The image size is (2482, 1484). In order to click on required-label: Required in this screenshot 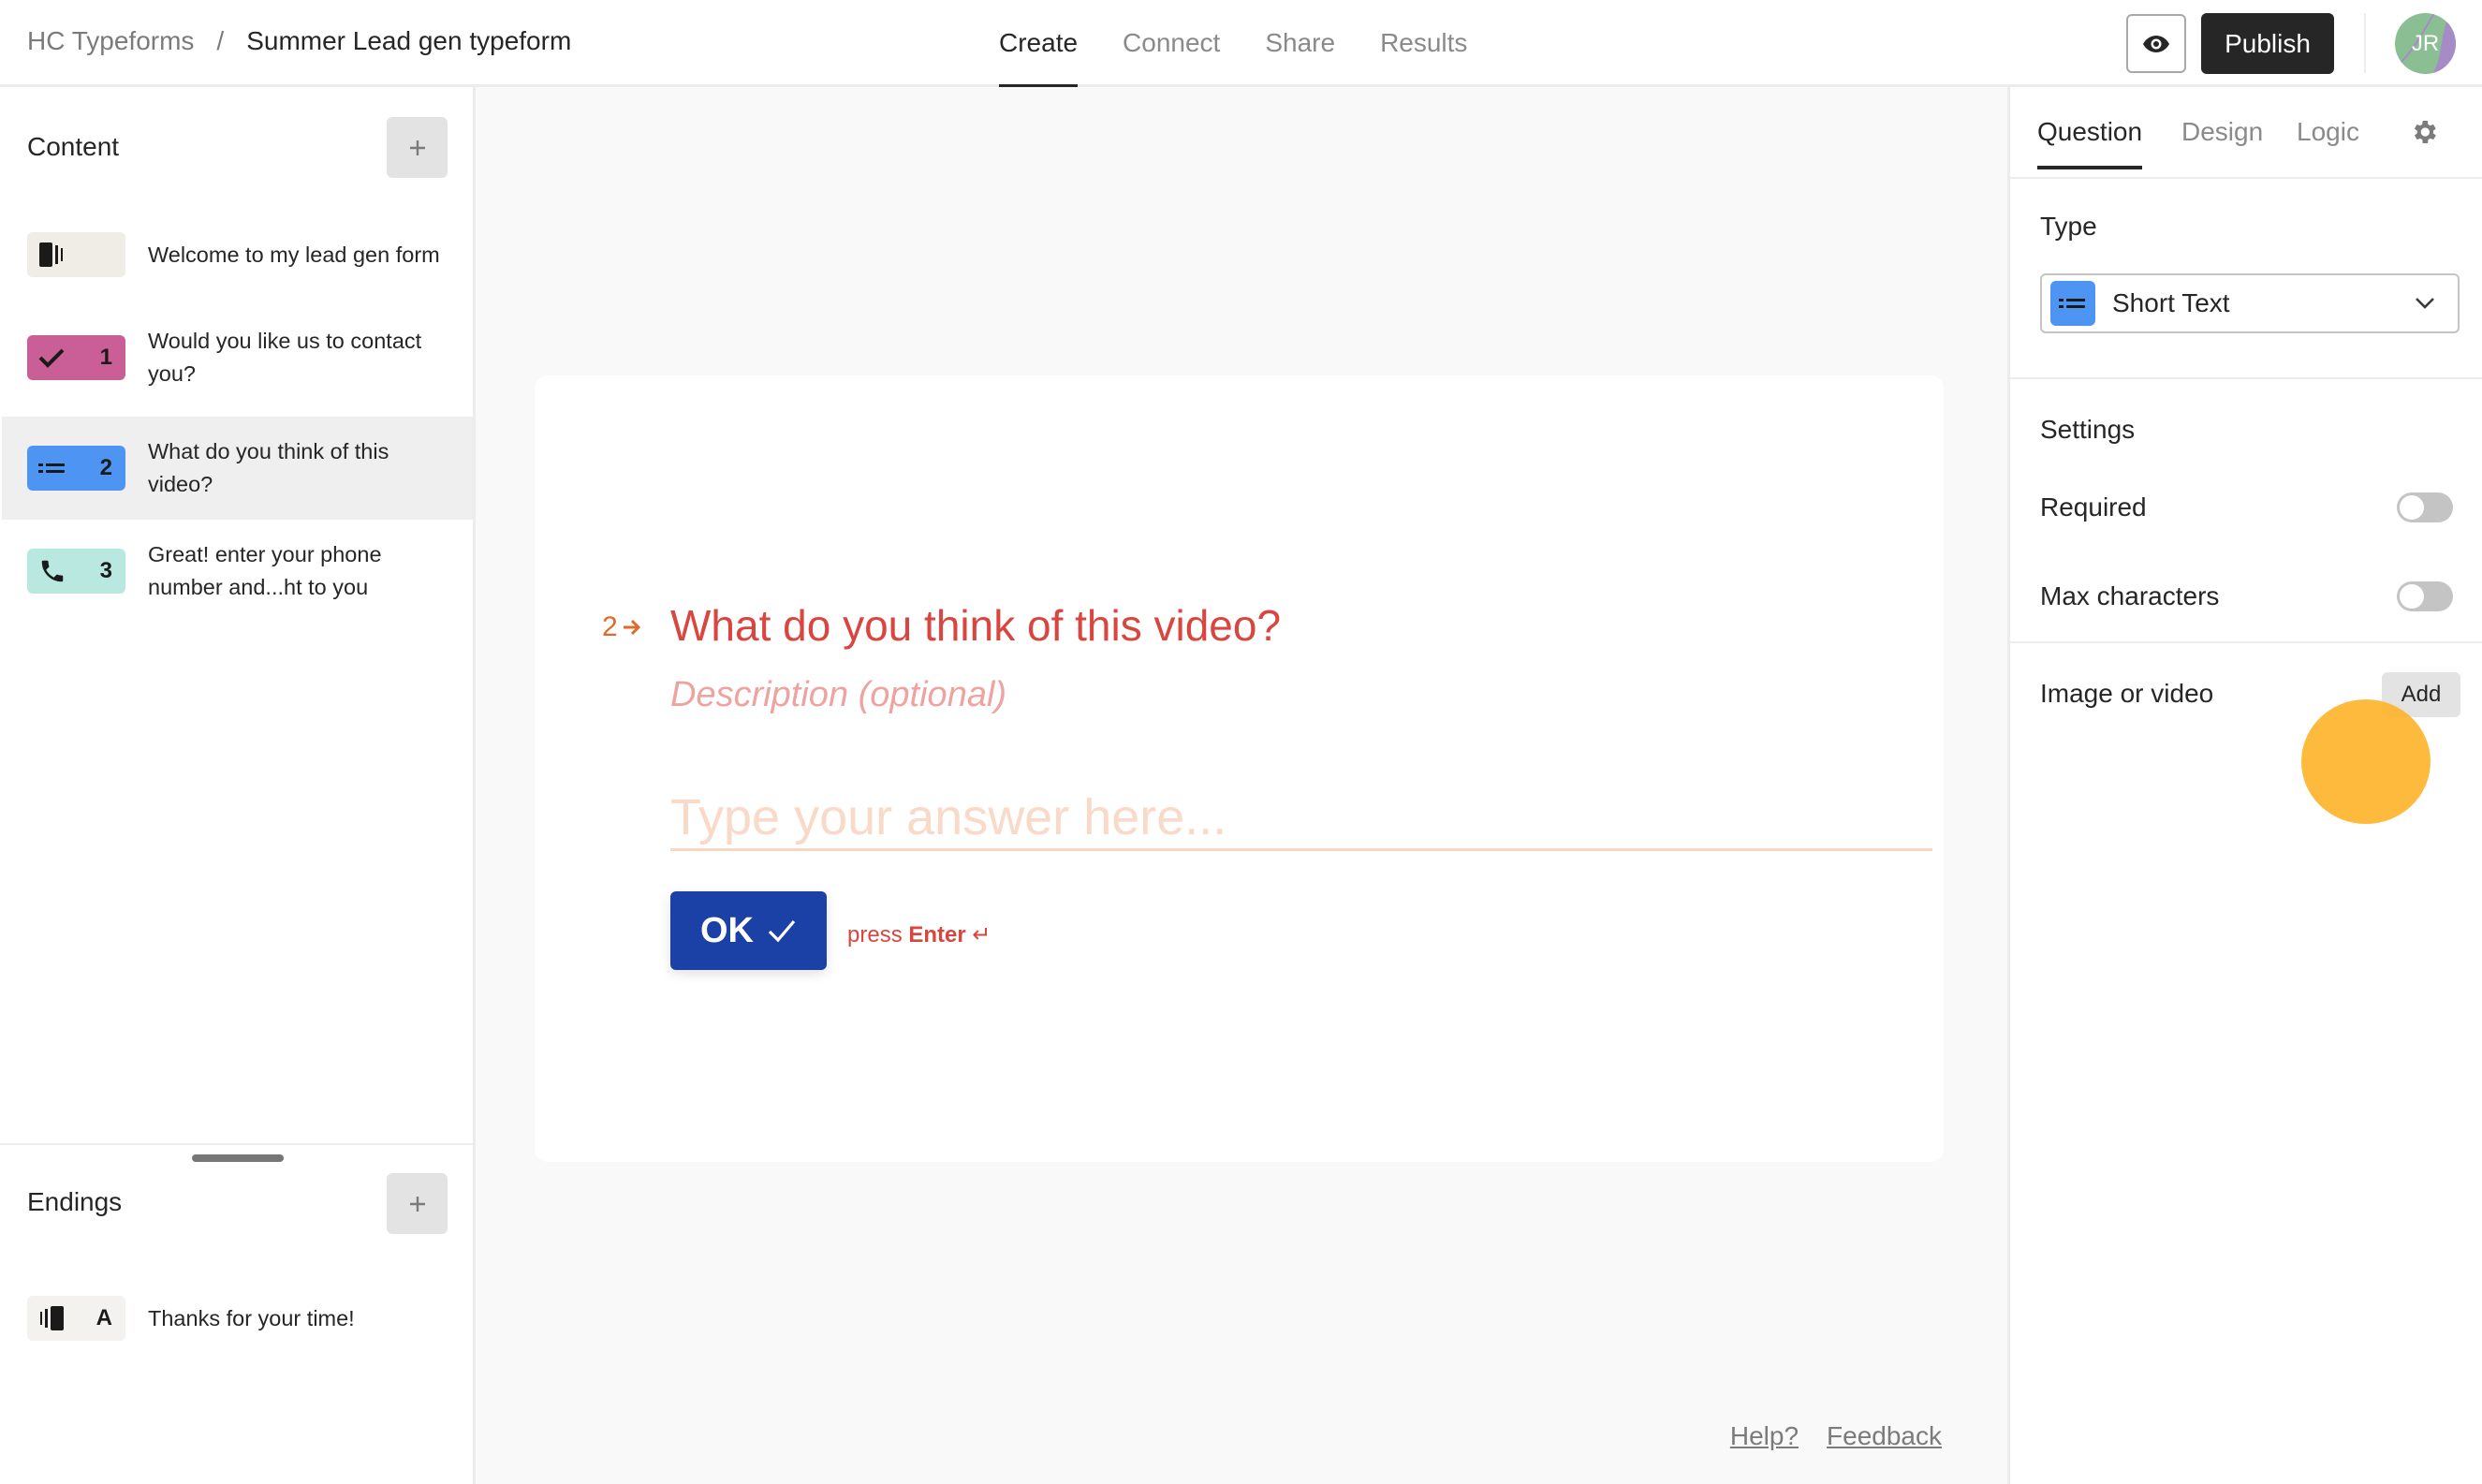, I will do `click(2093, 507)`.